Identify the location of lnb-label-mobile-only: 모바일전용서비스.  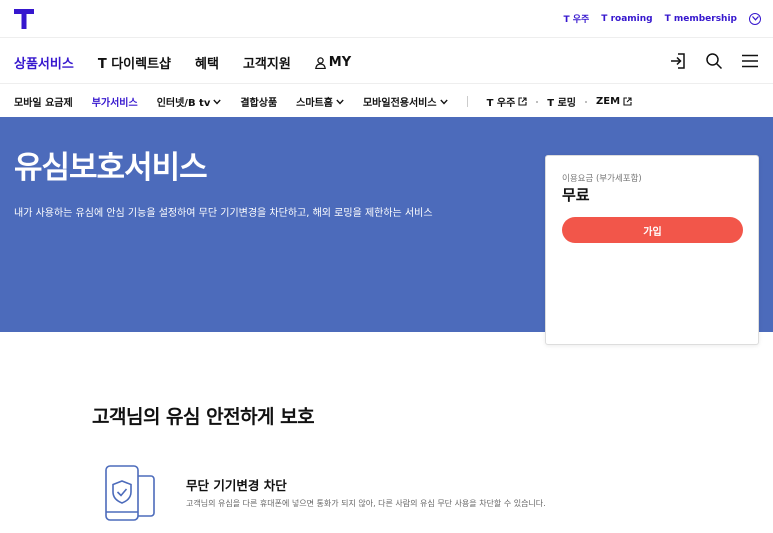
(400, 101).